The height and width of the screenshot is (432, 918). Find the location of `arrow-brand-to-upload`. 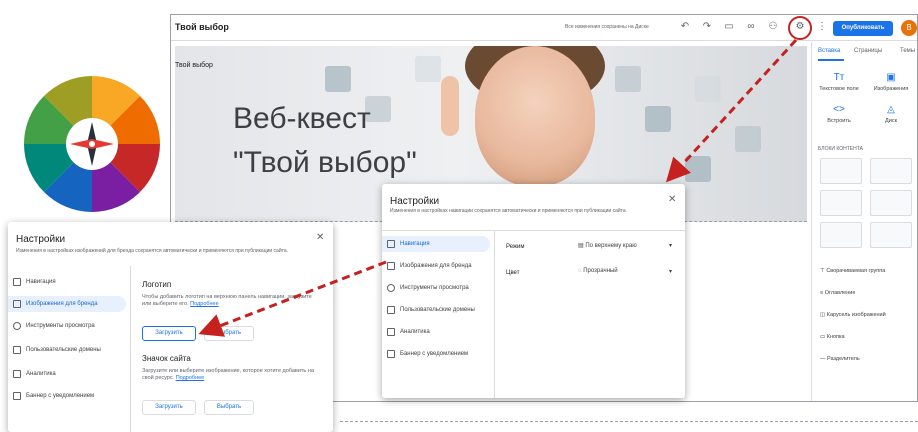

arrow-brand-to-upload is located at coordinates (292, 298).